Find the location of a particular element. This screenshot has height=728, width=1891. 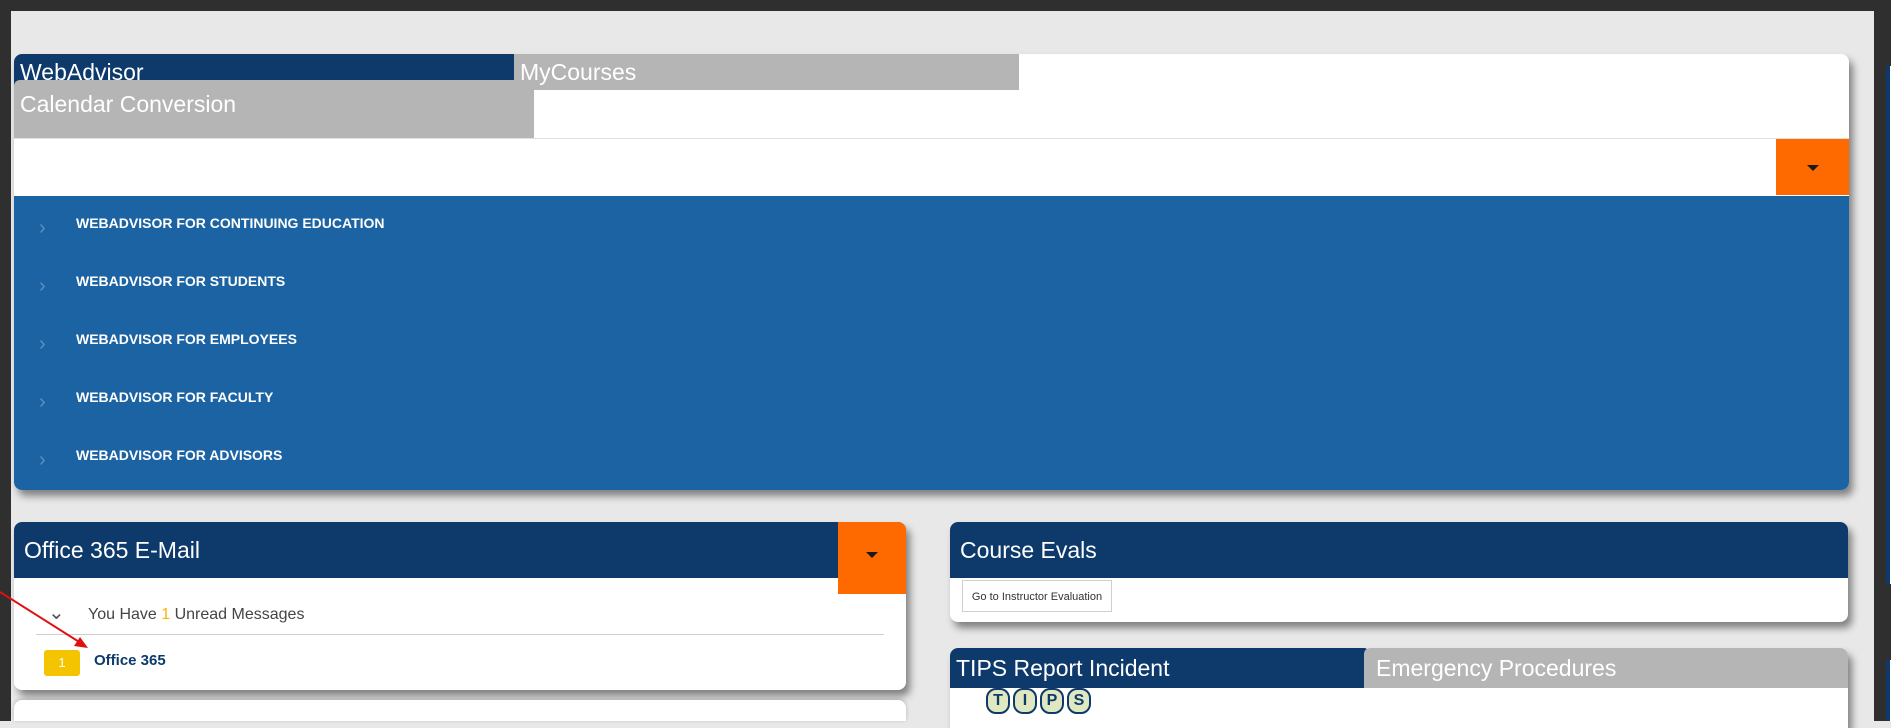

tips-logo: TIPS is located at coordinates (1040, 701).